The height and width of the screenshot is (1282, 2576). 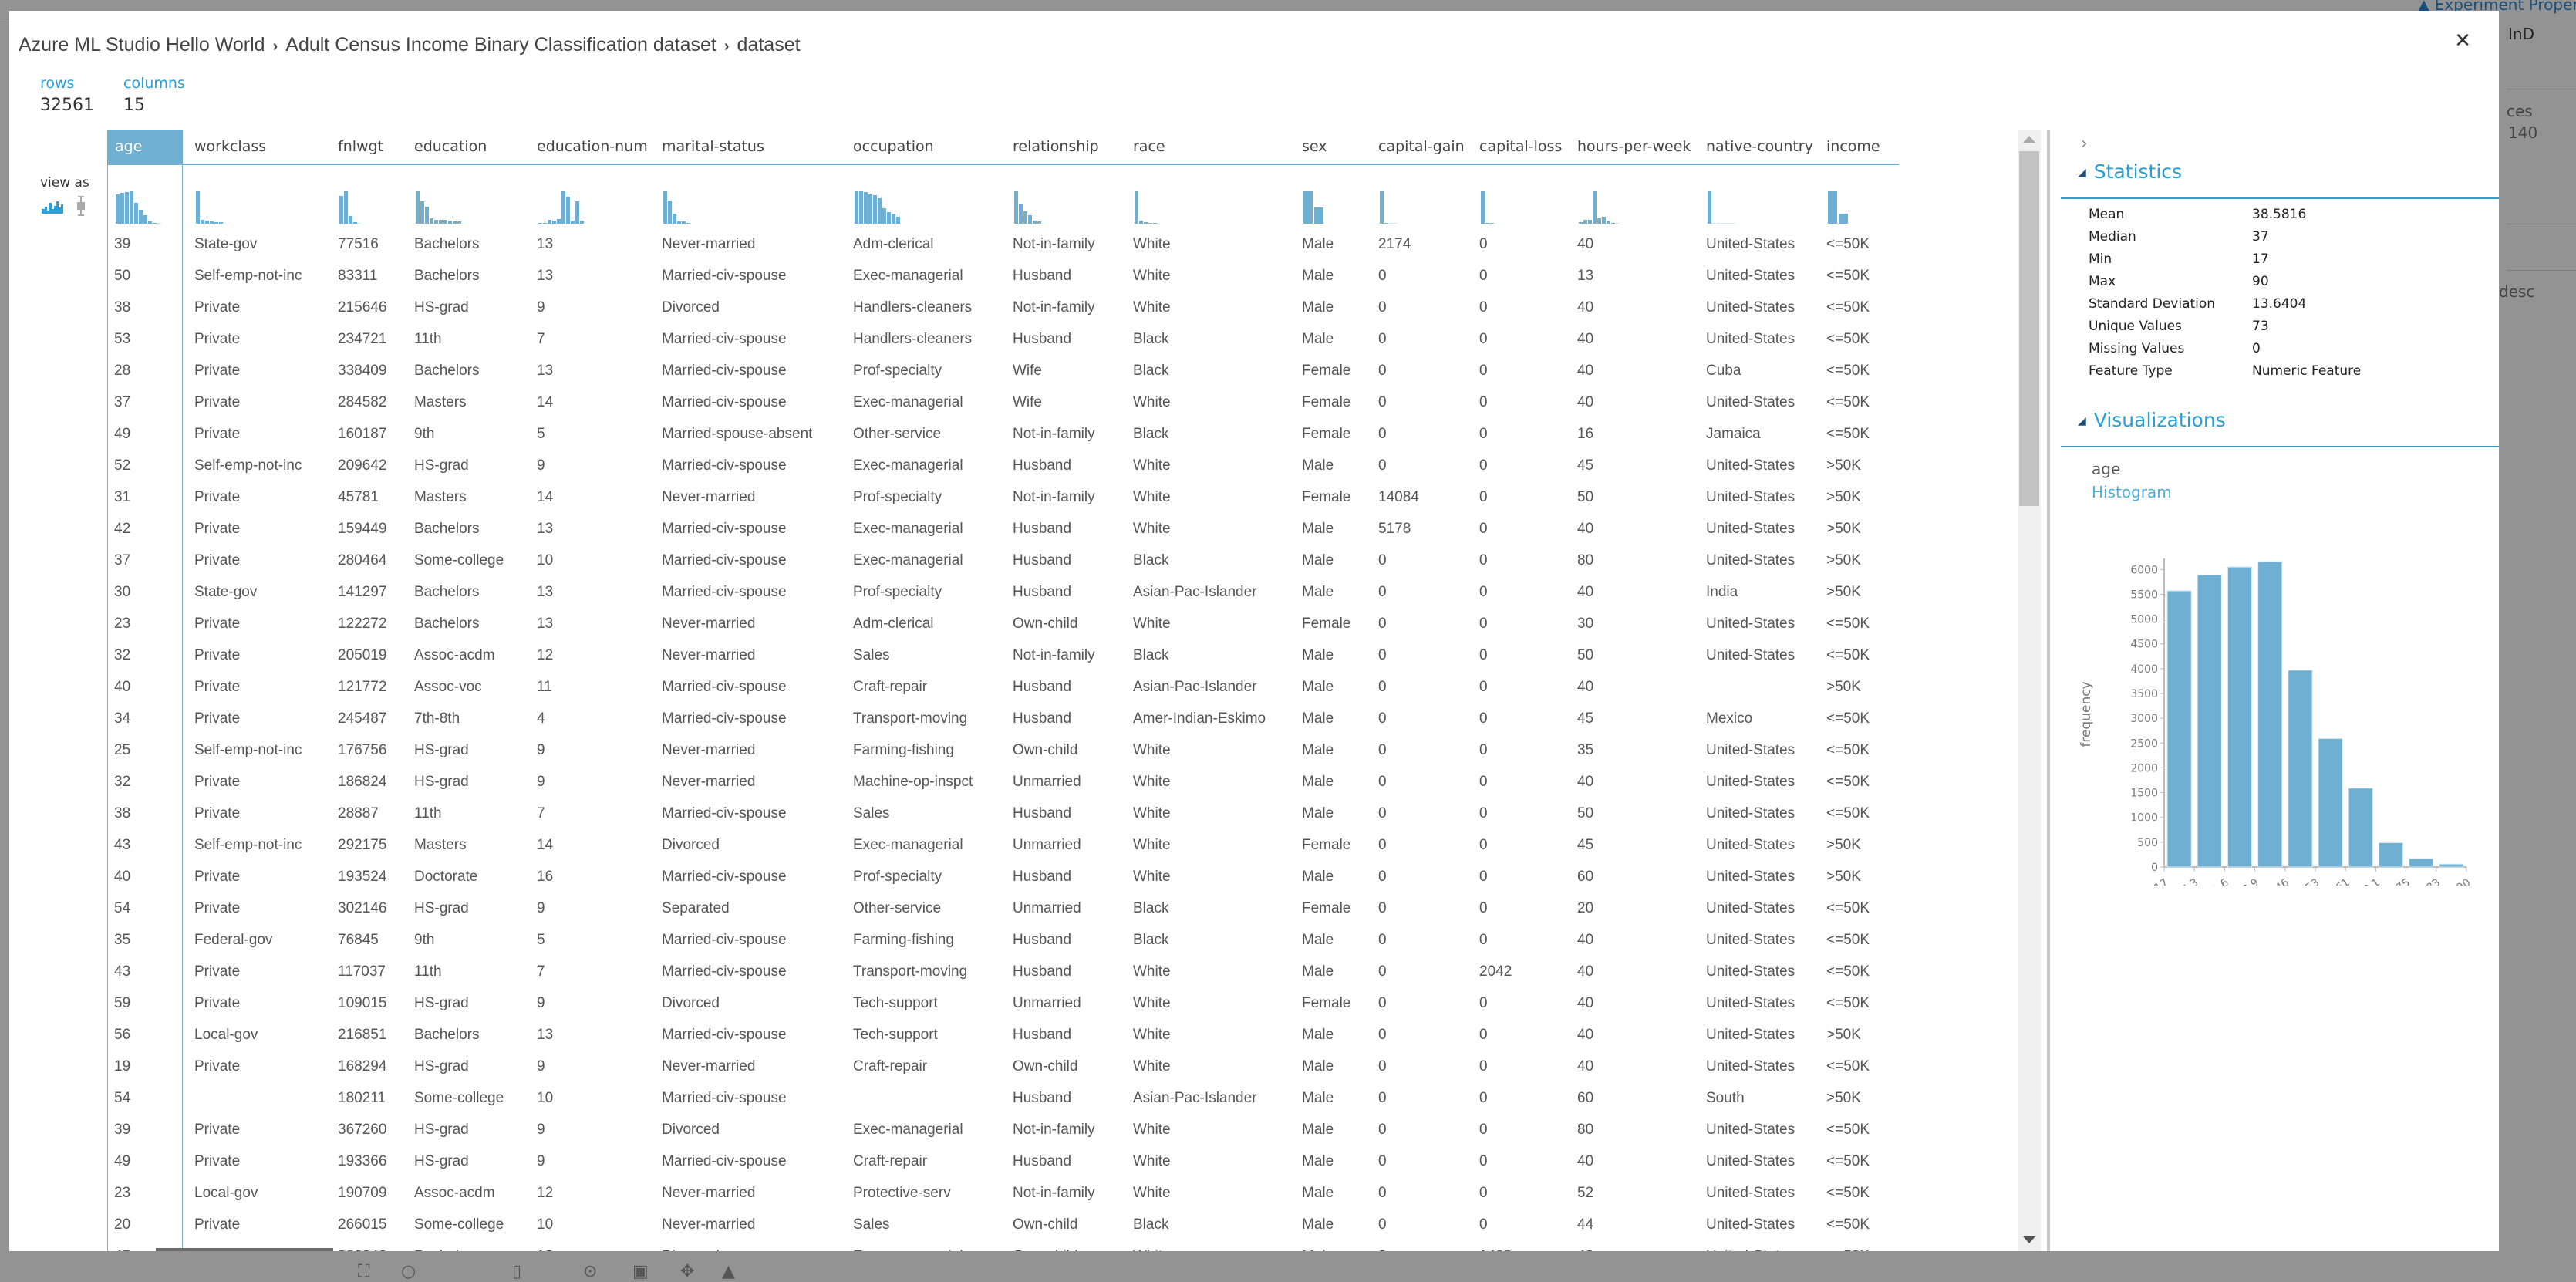 What do you see at coordinates (1326, 1003) in the screenshot?
I see `cell-sex: Female` at bounding box center [1326, 1003].